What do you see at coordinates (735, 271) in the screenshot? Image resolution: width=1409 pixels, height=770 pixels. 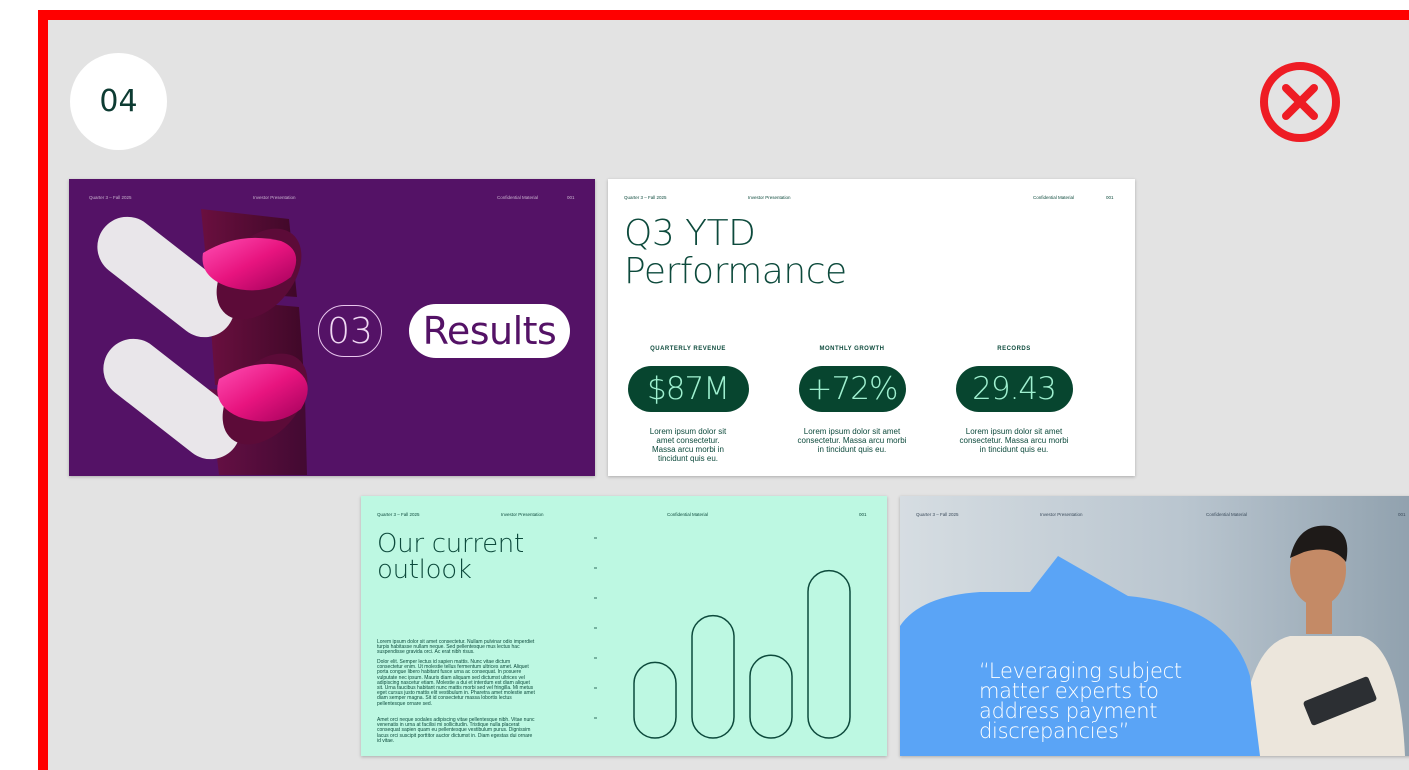 I see `title-line-2: Performance` at bounding box center [735, 271].